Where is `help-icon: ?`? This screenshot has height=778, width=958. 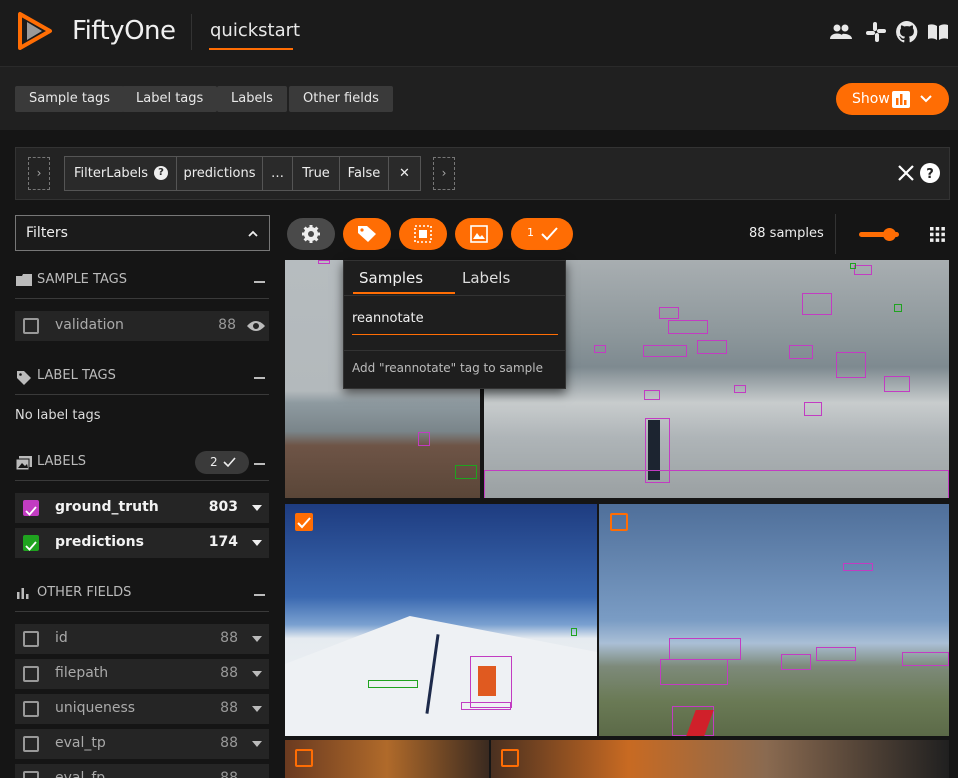
help-icon: ? is located at coordinates (161, 173).